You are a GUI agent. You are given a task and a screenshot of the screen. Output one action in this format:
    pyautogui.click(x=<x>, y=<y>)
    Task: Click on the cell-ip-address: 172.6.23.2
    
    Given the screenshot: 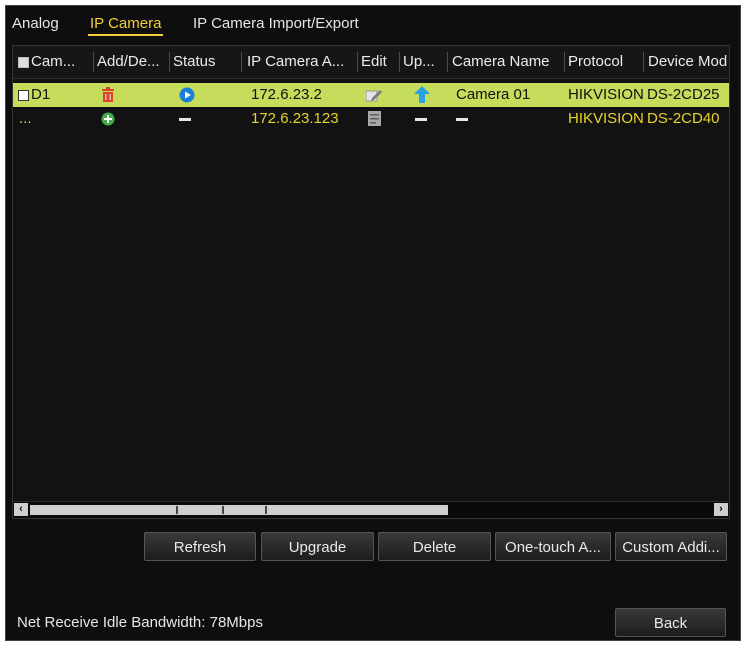 What is the action you would take?
    pyautogui.click(x=286, y=94)
    